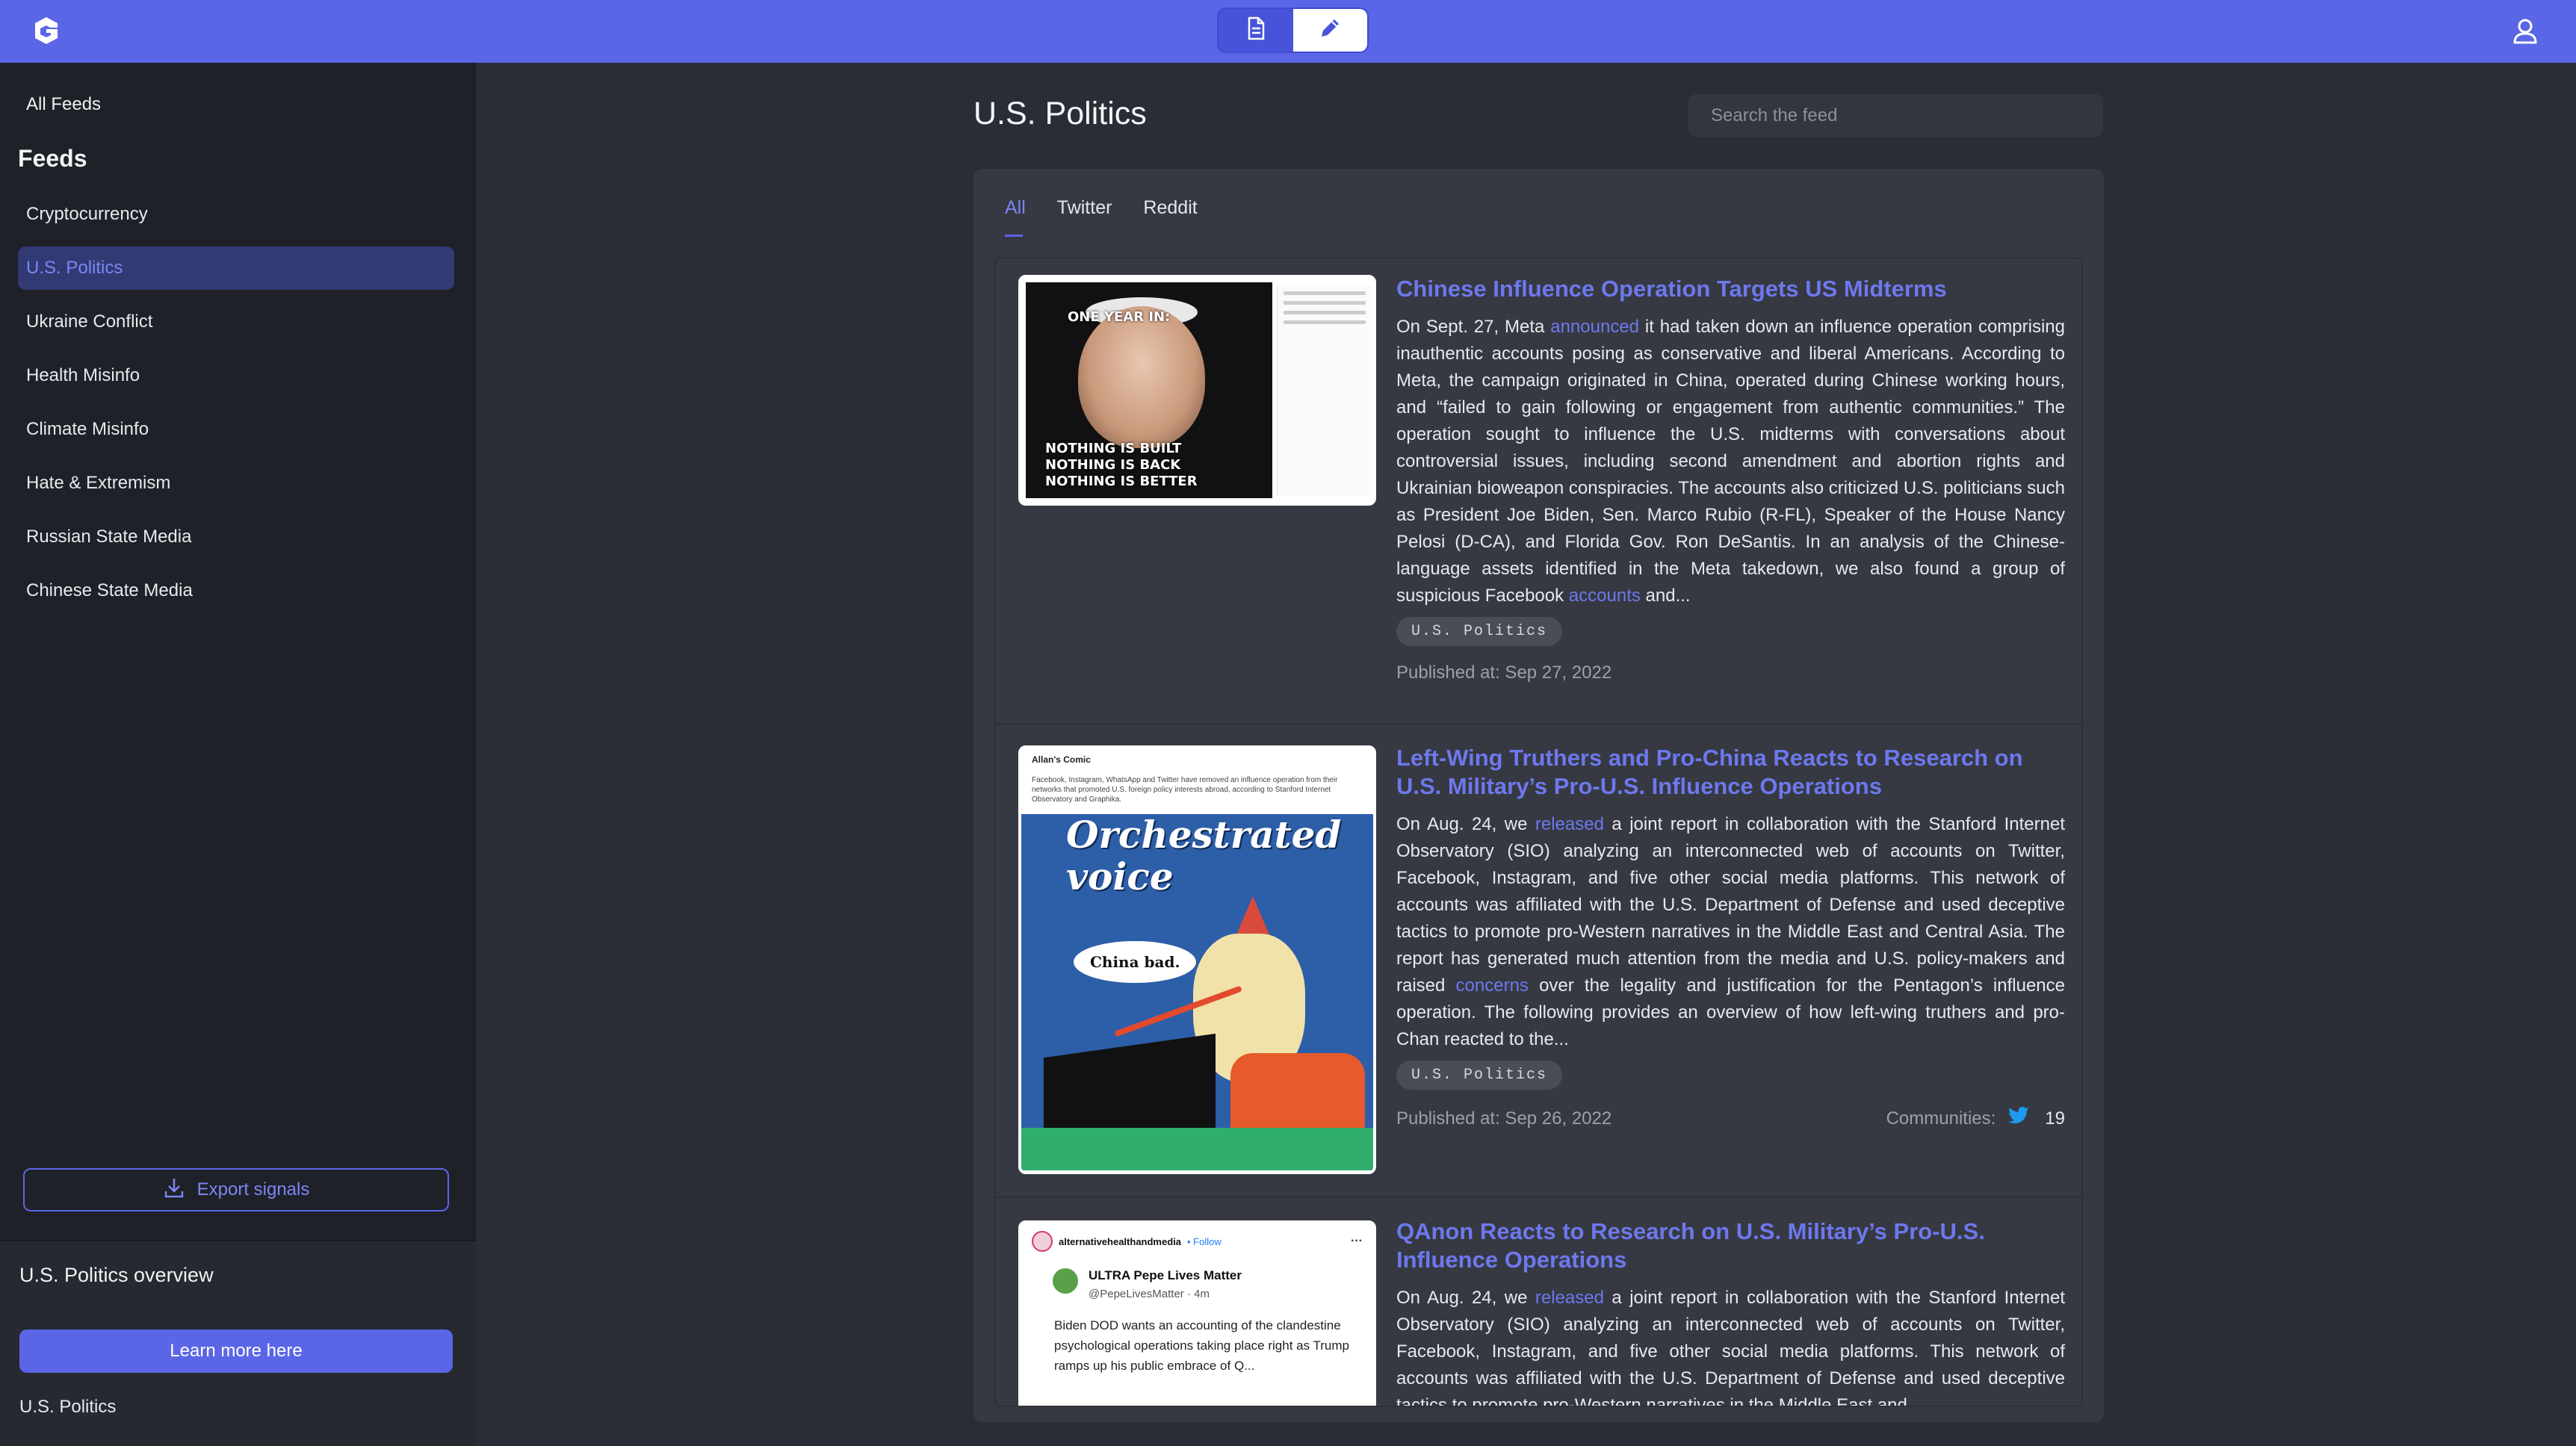 The height and width of the screenshot is (1446, 2576). I want to click on comic-artwork: Orchestrated voice China bad., so click(1197, 992).